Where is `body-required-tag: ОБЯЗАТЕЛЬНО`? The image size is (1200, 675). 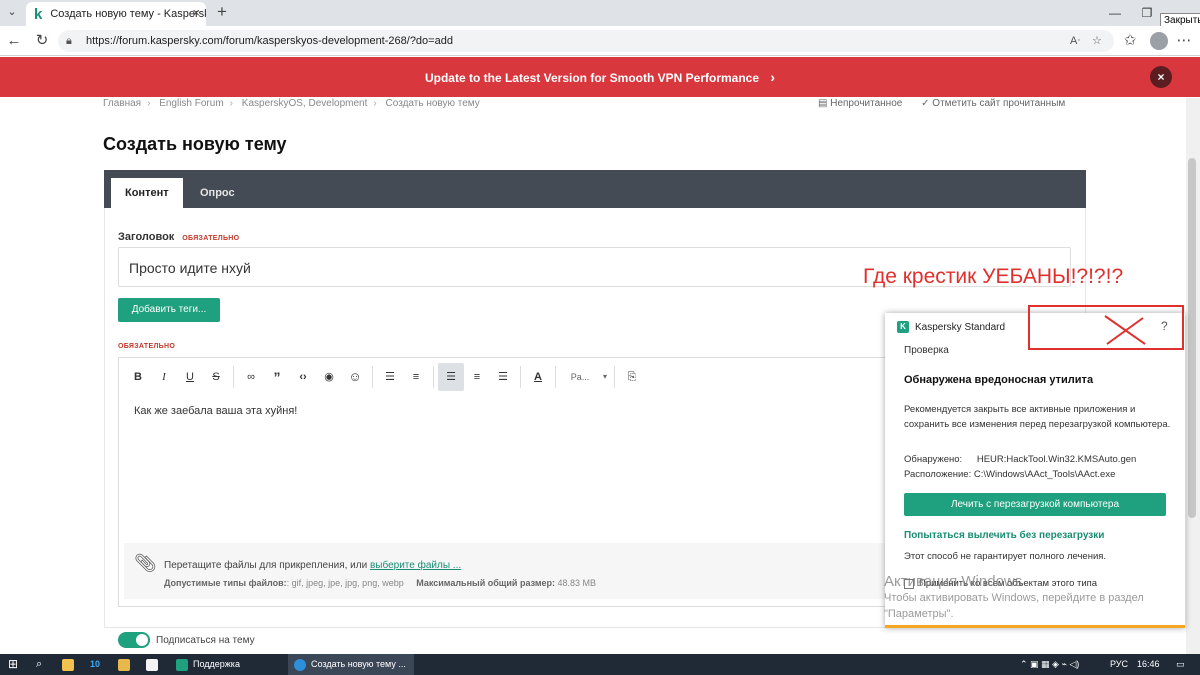 body-required-tag: ОБЯЗАТЕЛЬНО is located at coordinates (147, 346).